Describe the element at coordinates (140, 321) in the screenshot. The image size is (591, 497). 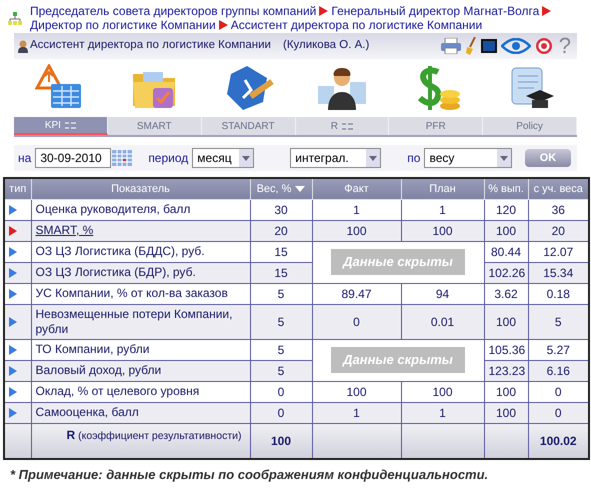
I see `indicator-cell: Невозмещенные потери Компании, рубли` at that location.